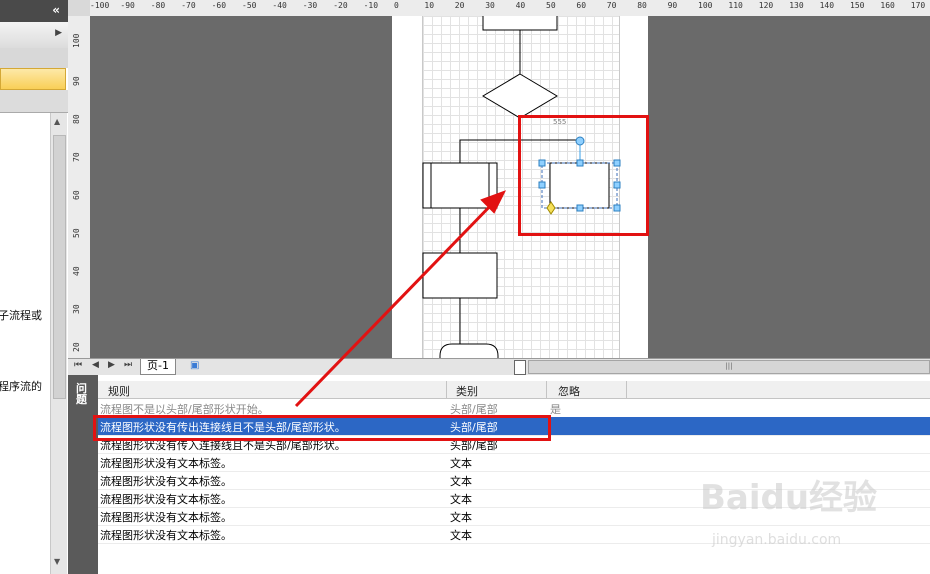  I want to click on watermark-url: jingyan.baidu.com, so click(777, 540).